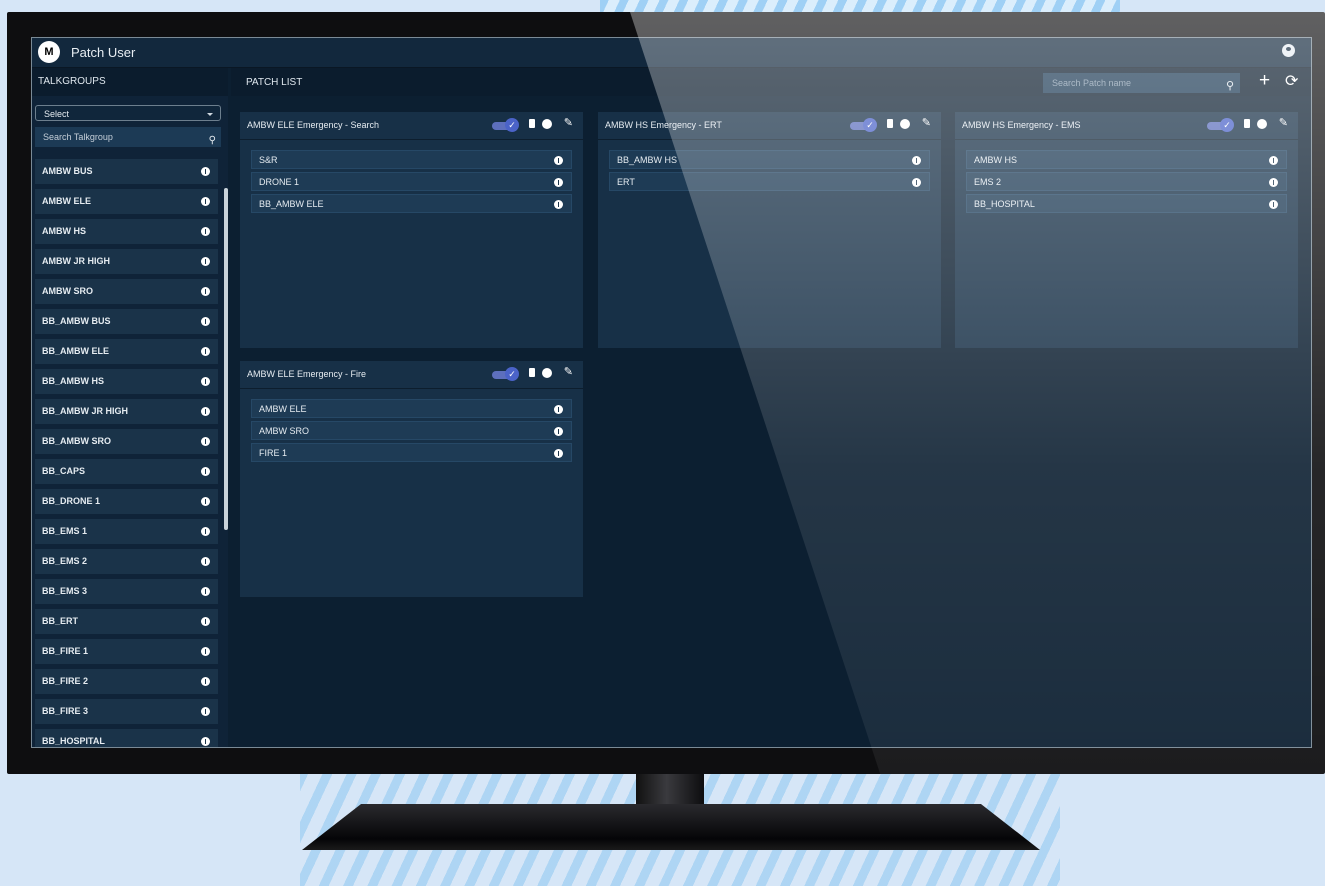 The height and width of the screenshot is (886, 1325). I want to click on patch-member: AMBW SRO, so click(411, 430).